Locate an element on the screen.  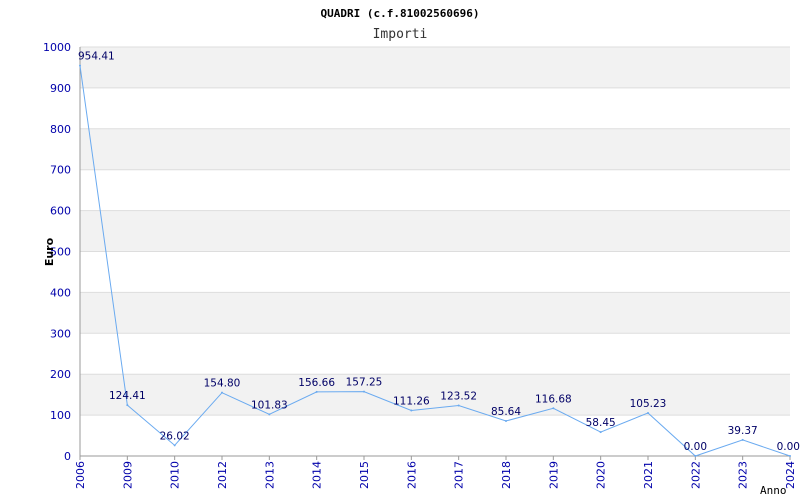
x-tick-label: 2017 is located at coordinates (459, 475).